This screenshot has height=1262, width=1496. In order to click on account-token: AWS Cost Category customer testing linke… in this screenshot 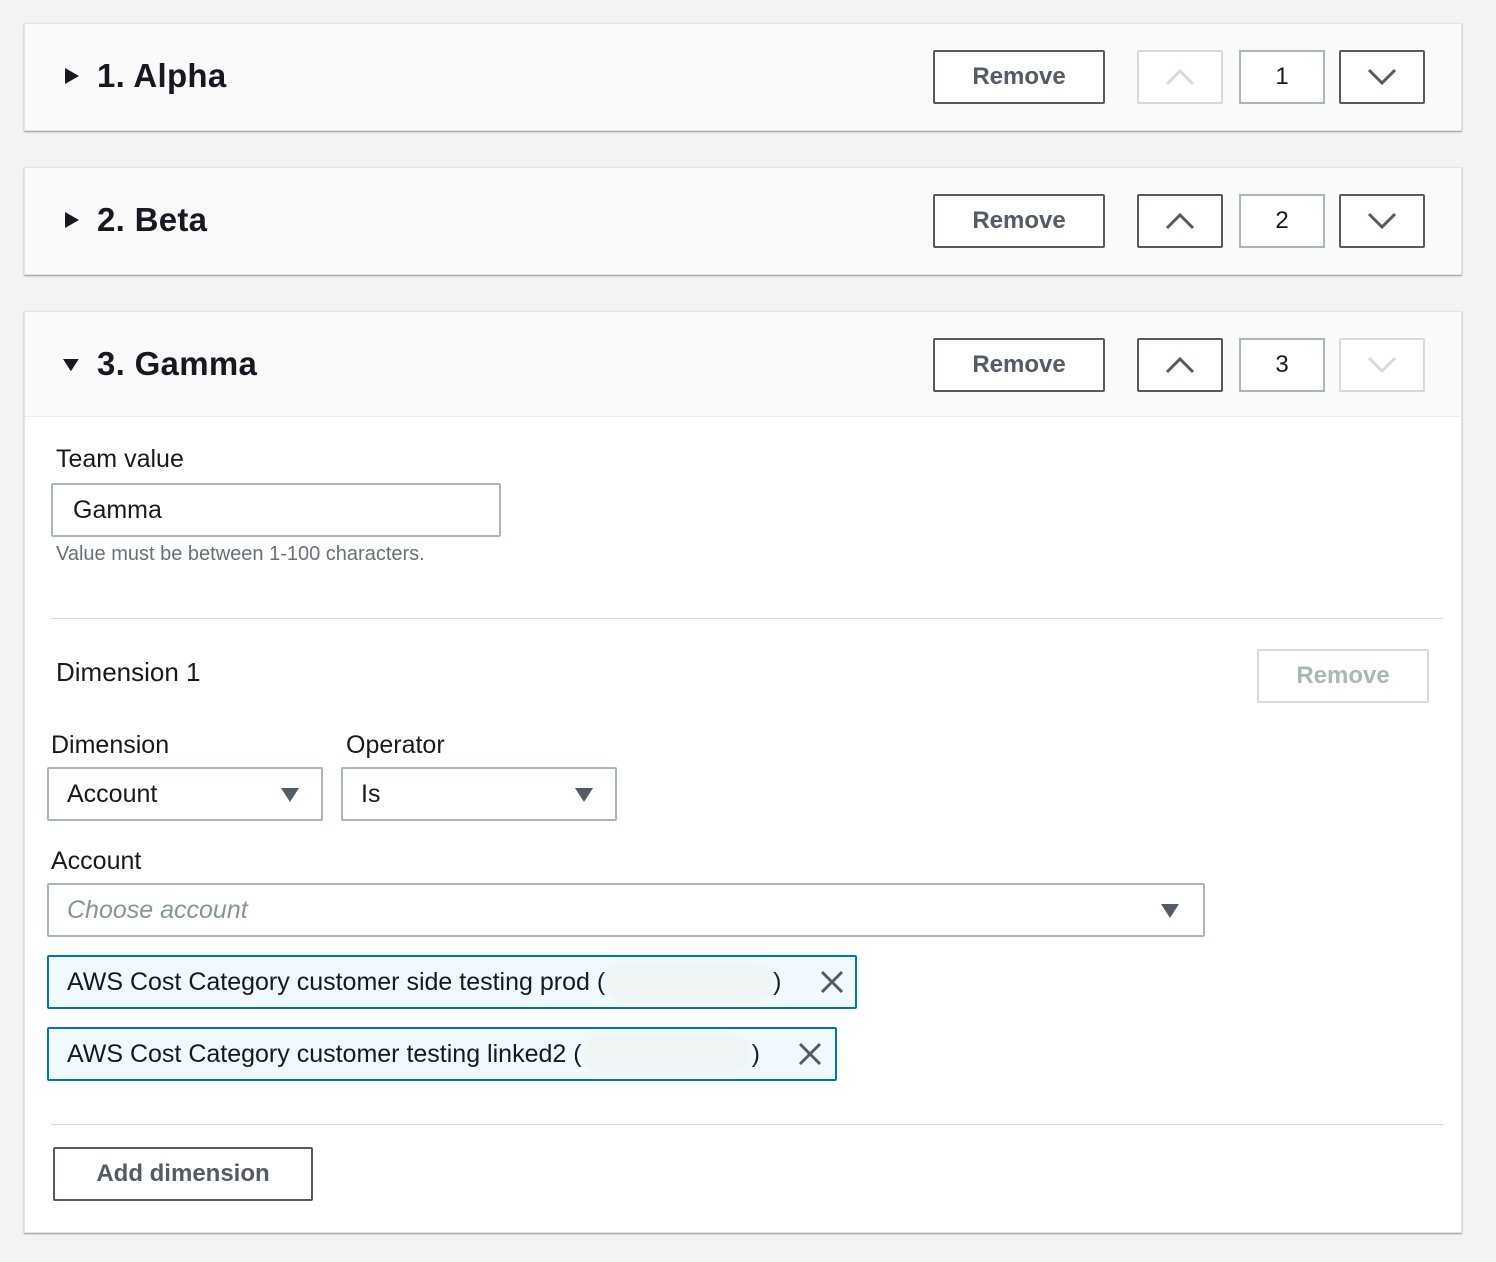, I will do `click(442, 1054)`.